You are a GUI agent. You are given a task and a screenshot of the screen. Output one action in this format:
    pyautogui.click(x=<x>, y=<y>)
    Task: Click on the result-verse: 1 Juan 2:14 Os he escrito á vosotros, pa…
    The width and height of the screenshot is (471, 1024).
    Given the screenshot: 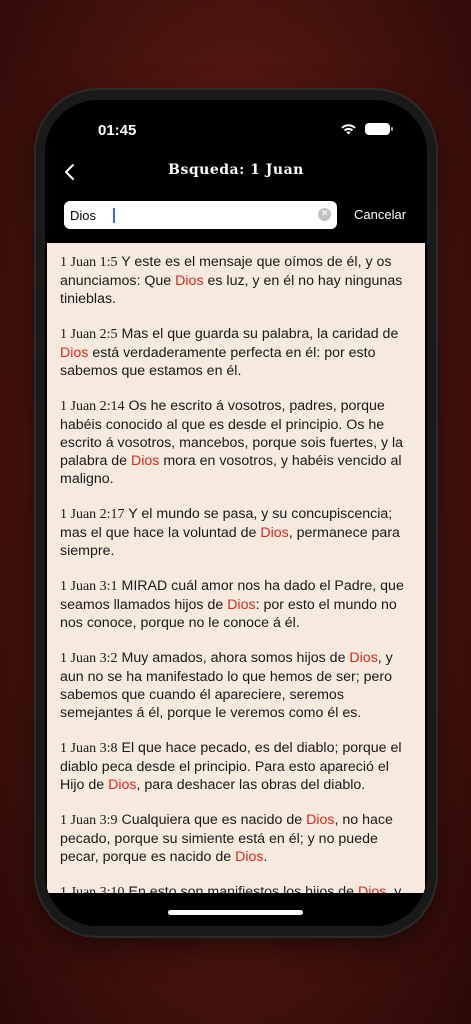 What is the action you would take?
    pyautogui.click(x=235, y=442)
    